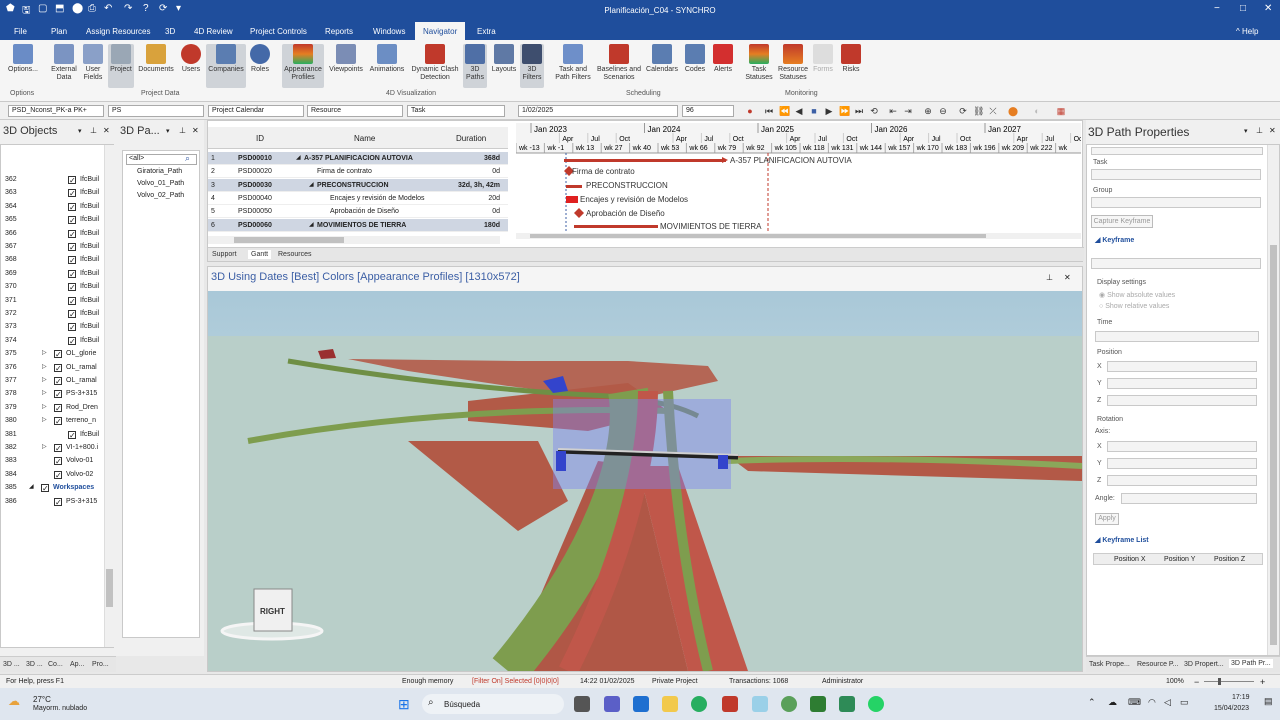 The height and width of the screenshot is (720, 1280). I want to click on stop-icon: ■, so click(814, 111).